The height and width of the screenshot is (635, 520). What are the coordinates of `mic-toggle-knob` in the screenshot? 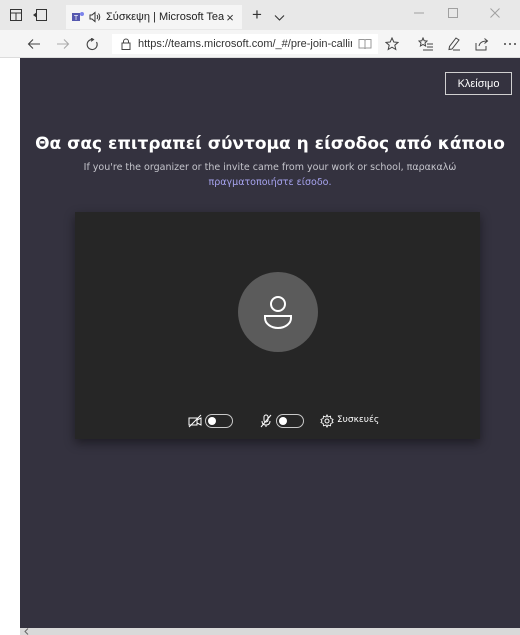 It's located at (283, 421).